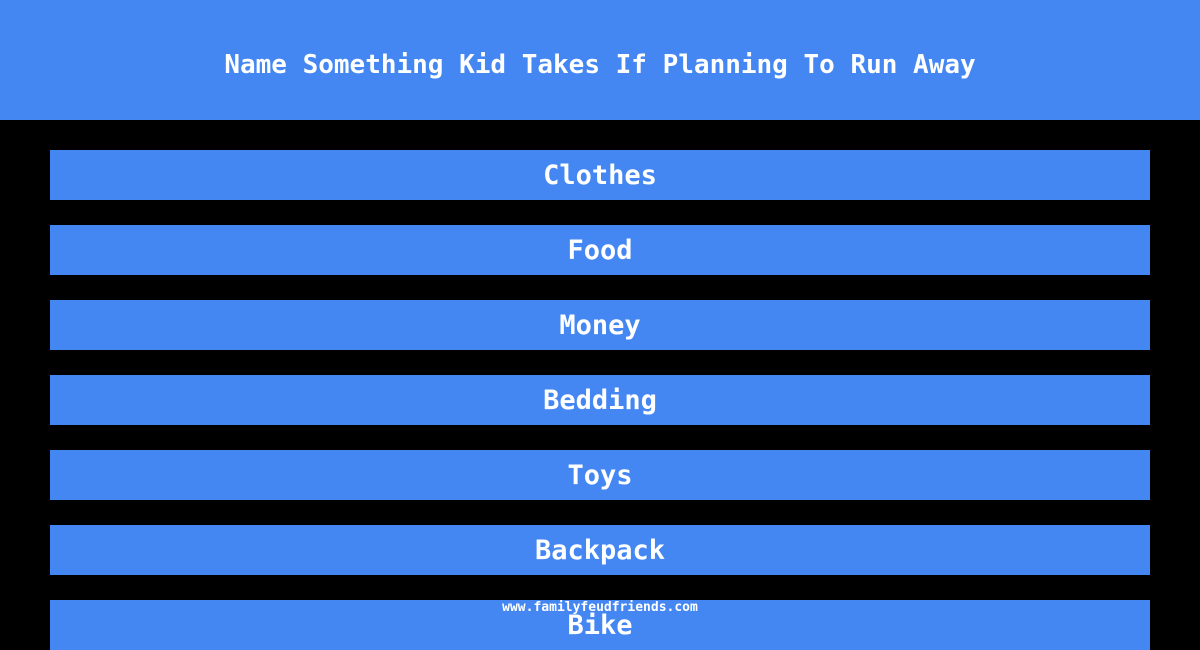 This screenshot has height=650, width=1200. Describe the element at coordinates (600, 175) in the screenshot. I see `answer-bar: Clothes` at that location.